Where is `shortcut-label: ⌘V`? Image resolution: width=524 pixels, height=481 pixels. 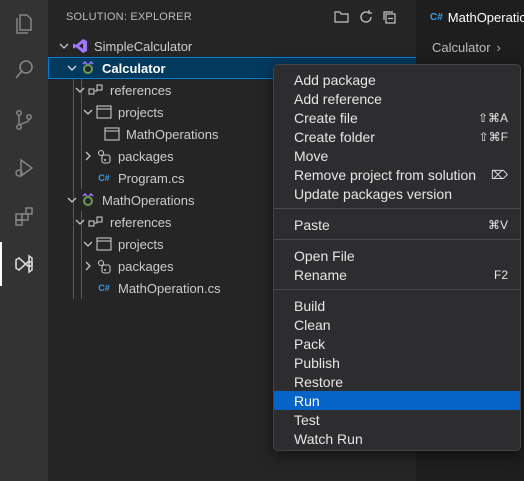 shortcut-label: ⌘V is located at coordinates (497, 224).